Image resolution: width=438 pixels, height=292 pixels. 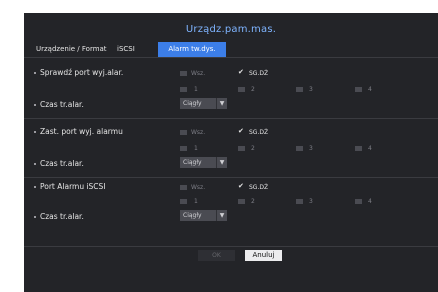 What do you see at coordinates (231, 246) in the screenshot?
I see `button-bar-divider` at bounding box center [231, 246].